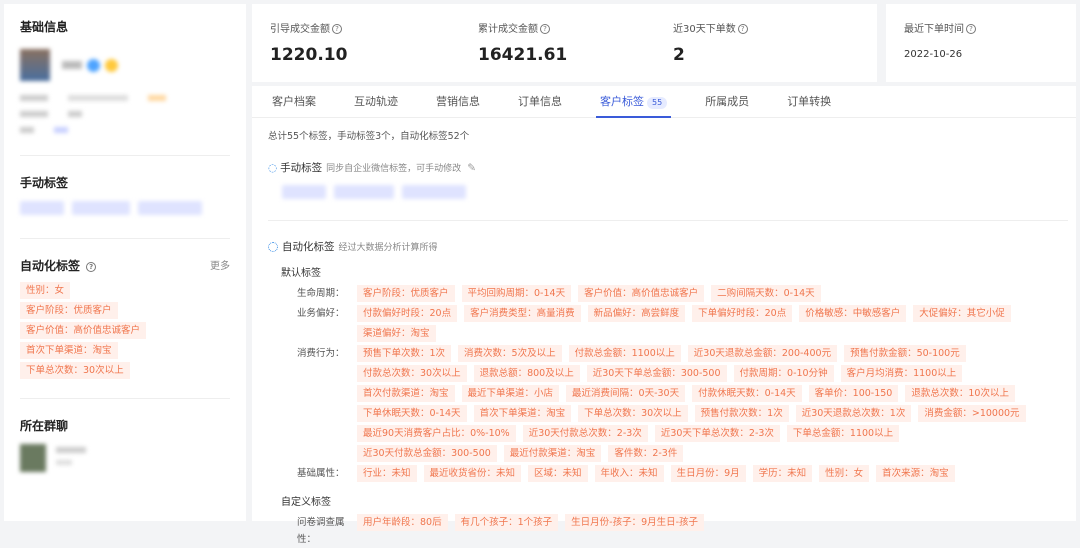  What do you see at coordinates (783, 373) in the screenshot?
I see `auto-tag: 付款周期：0-10分钟` at bounding box center [783, 373].